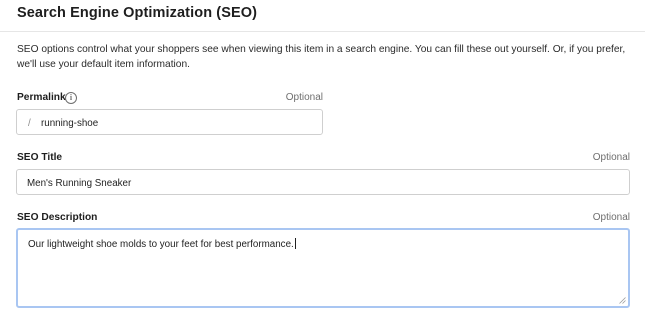 The width and height of the screenshot is (645, 320). Describe the element at coordinates (169, 122) in the screenshot. I see `permalink-input: / running-shoe` at that location.